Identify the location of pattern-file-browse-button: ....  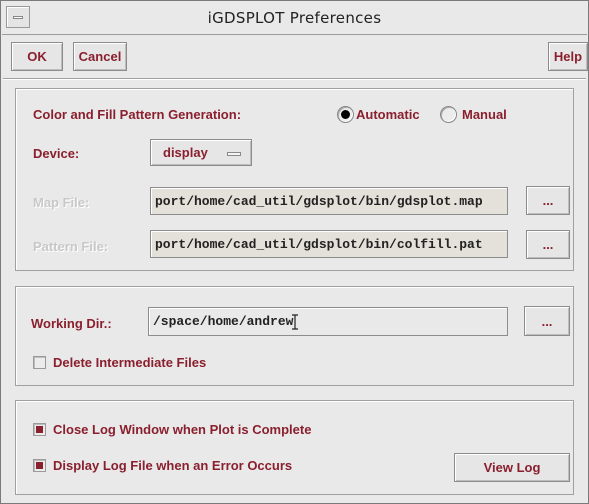
(548, 244).